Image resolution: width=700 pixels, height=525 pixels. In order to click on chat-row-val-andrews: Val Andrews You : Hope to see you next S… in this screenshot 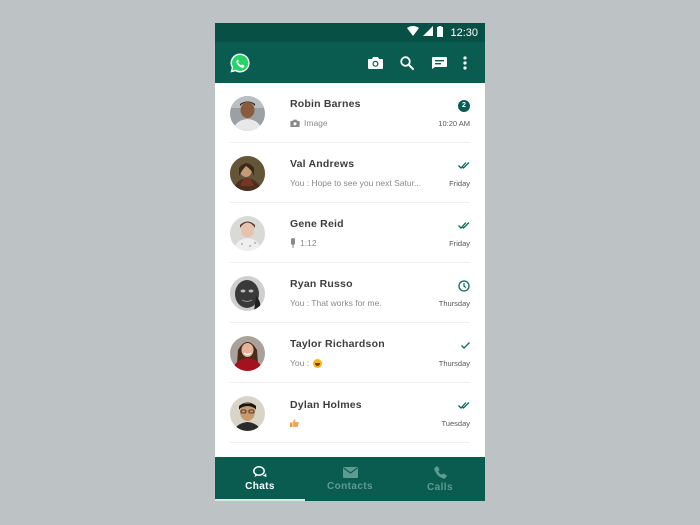, I will do `click(350, 173)`.